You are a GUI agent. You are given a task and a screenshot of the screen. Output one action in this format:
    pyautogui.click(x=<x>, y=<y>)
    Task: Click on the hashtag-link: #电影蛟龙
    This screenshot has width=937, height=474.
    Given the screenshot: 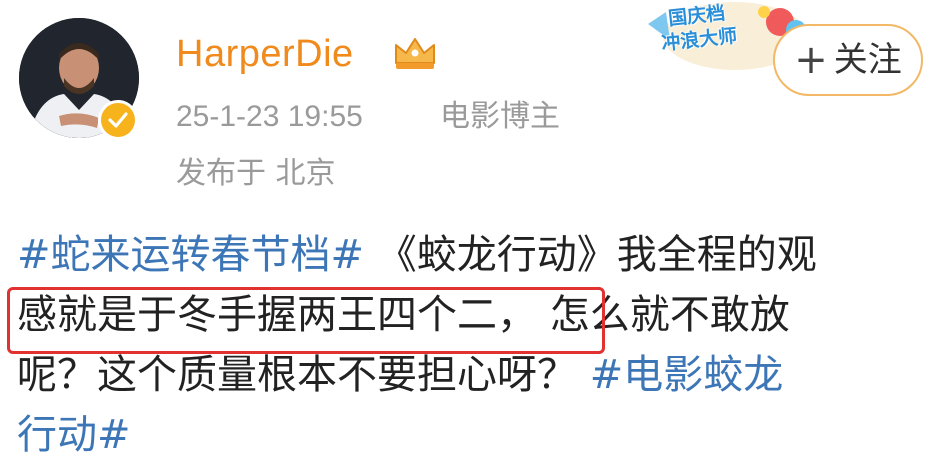 What is the action you would take?
    pyautogui.click(x=687, y=375)
    